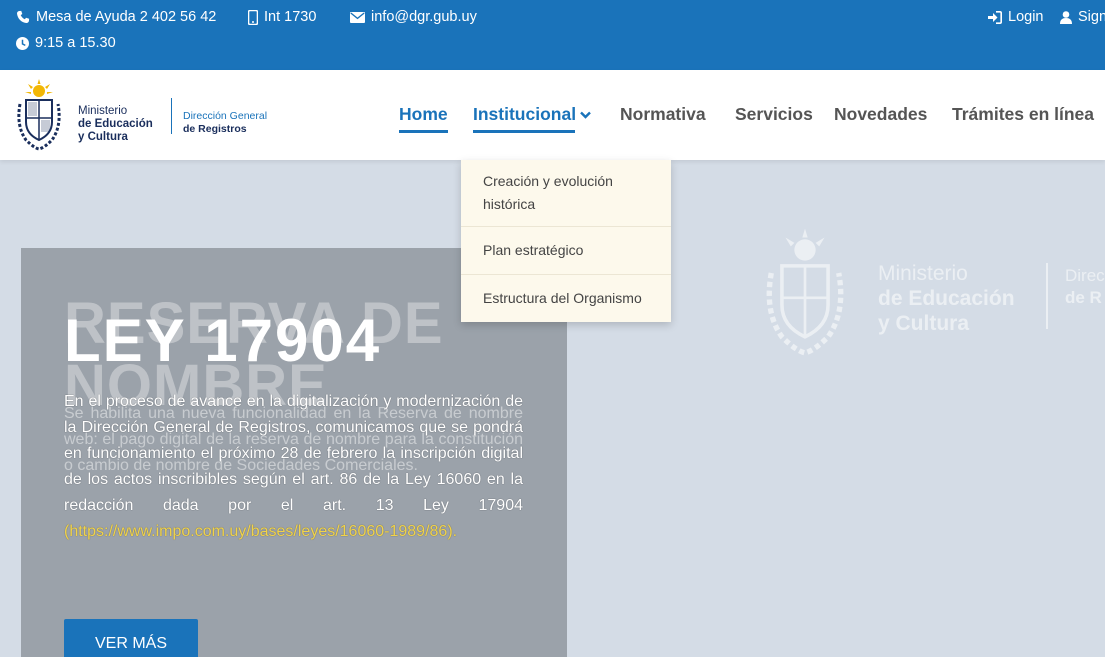 The width and height of the screenshot is (1105, 657). What do you see at coordinates (566, 298) in the screenshot?
I see `dropdown-item-estructura: Estructura del Organismo` at bounding box center [566, 298].